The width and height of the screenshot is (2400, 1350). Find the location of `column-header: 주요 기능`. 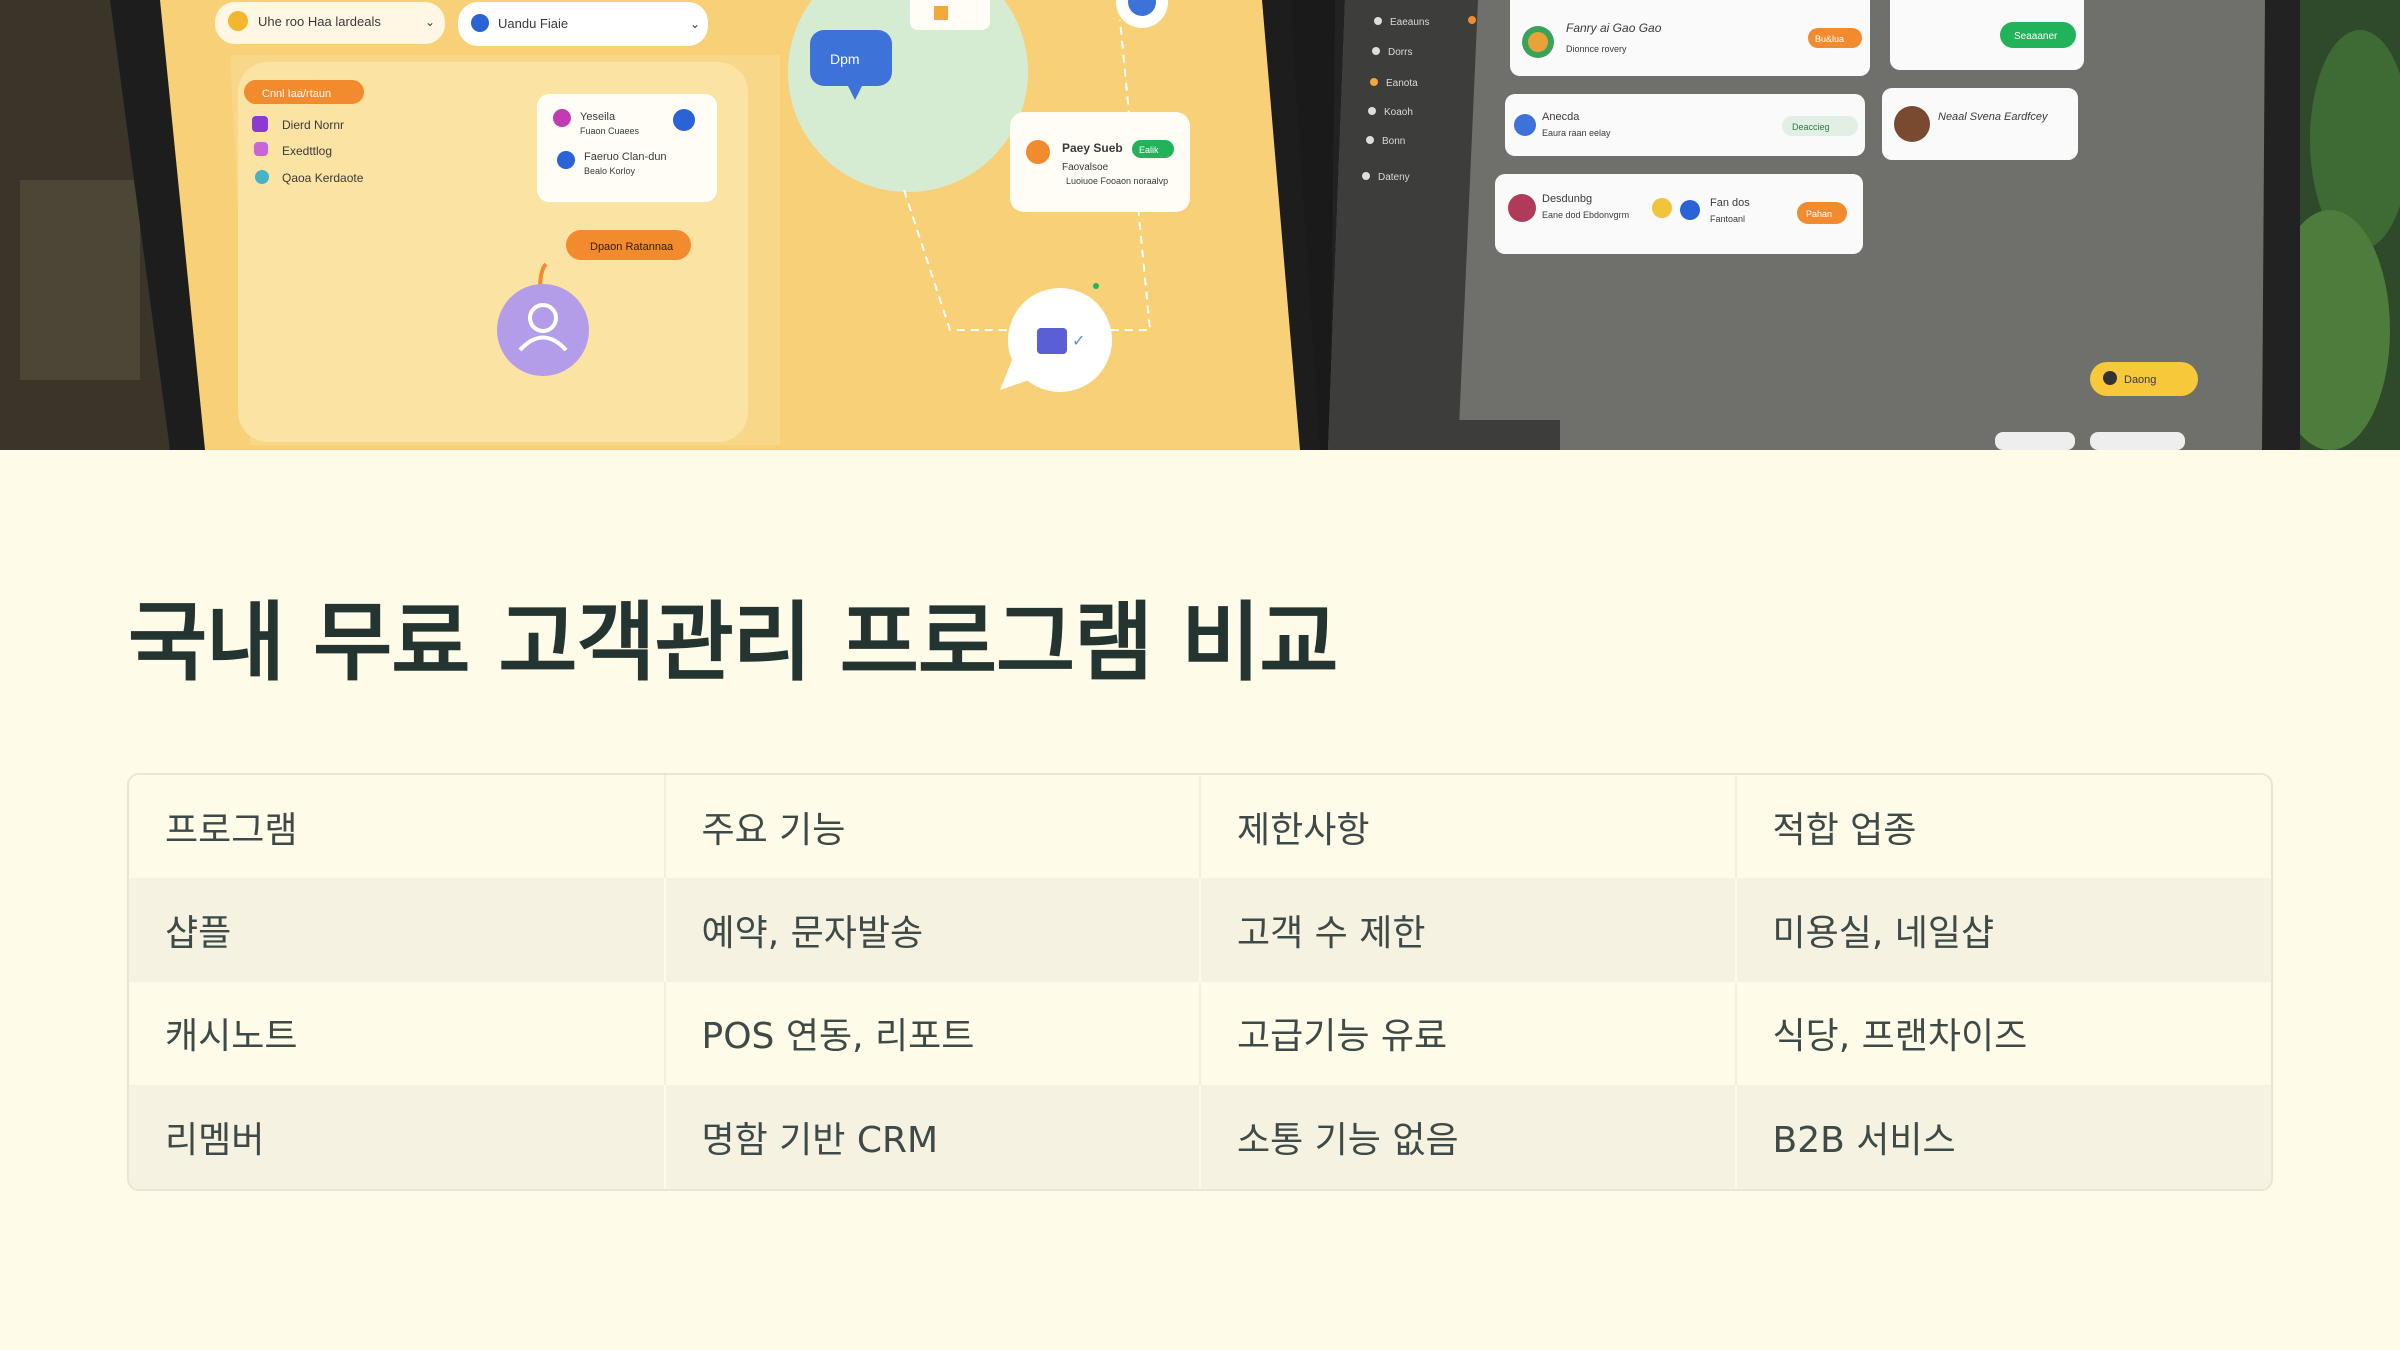

column-header: 주요 기능 is located at coordinates (931, 826).